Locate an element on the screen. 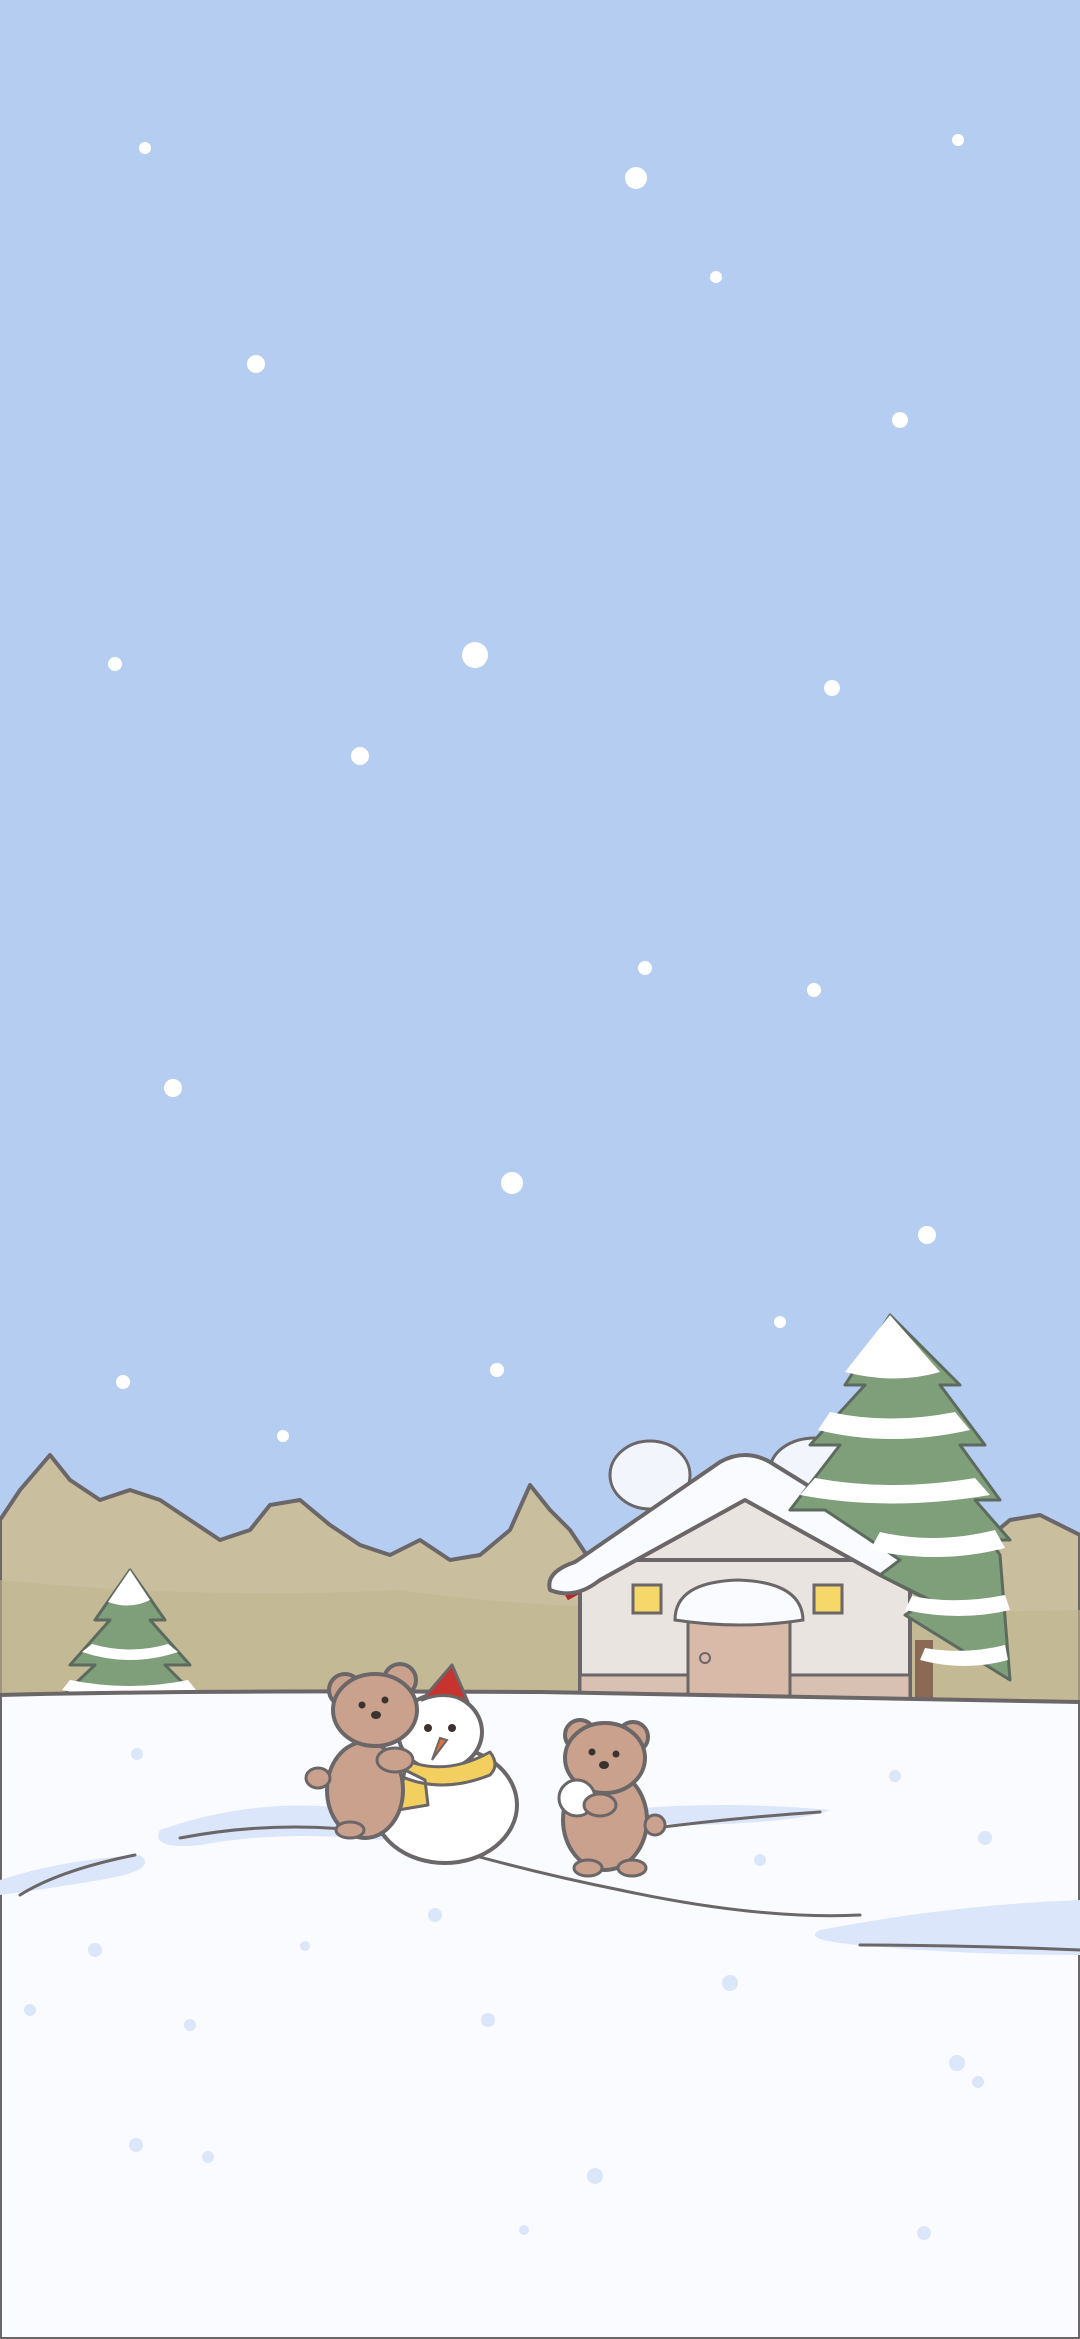 The height and width of the screenshot is (2339, 1080). house-window-right is located at coordinates (828, 1599).